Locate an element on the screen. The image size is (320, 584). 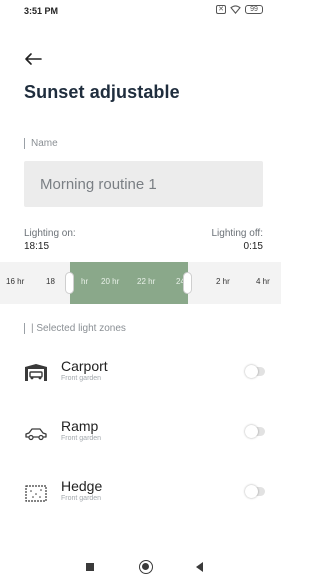
page-title: Sunset adjustable is located at coordinates (102, 92).